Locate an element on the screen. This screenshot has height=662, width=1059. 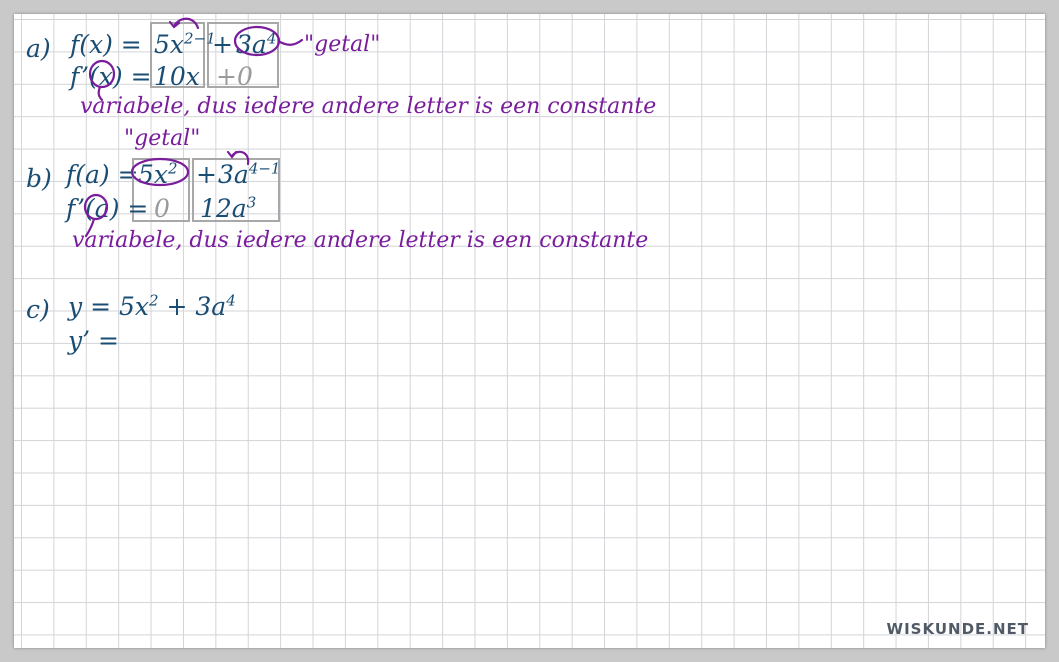
part-b-term1-circle is located at coordinates (160, 172).